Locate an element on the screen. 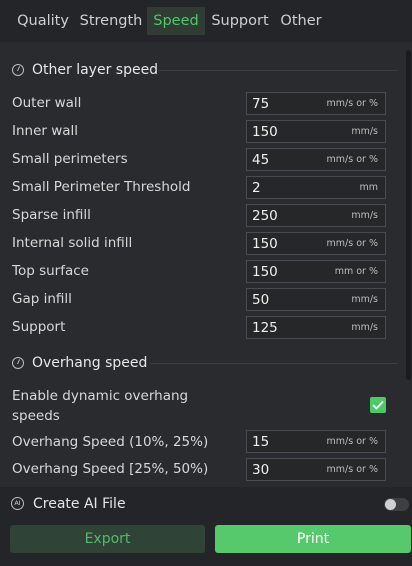  ai-icon: AI is located at coordinates (17, 503).